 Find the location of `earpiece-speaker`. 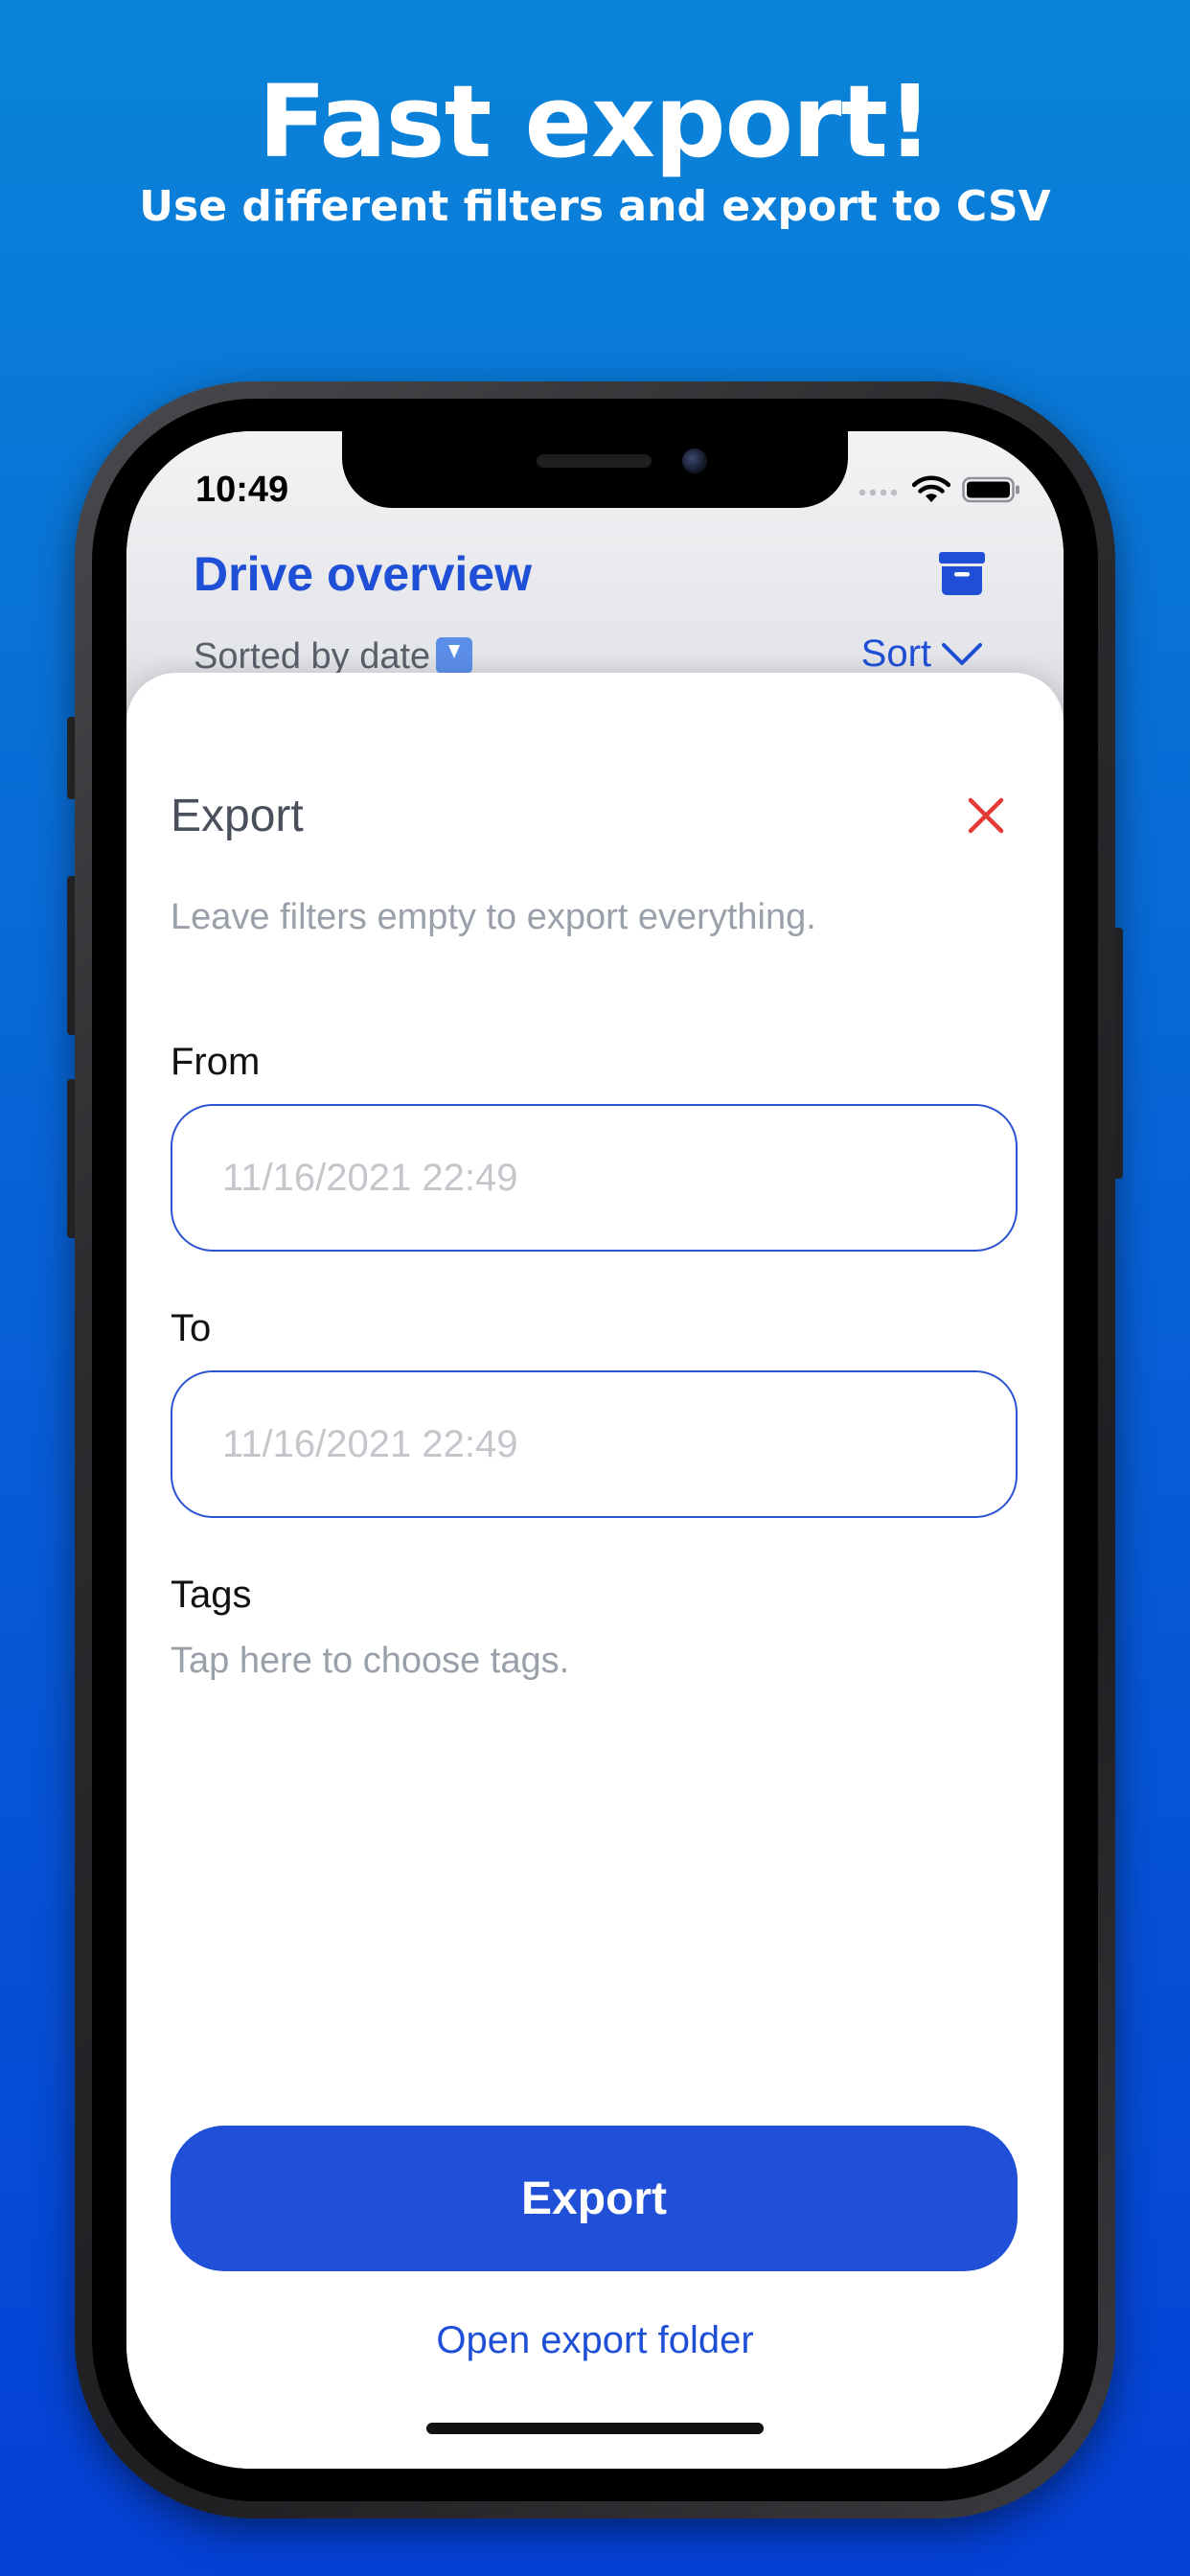

earpiece-speaker is located at coordinates (594, 461).